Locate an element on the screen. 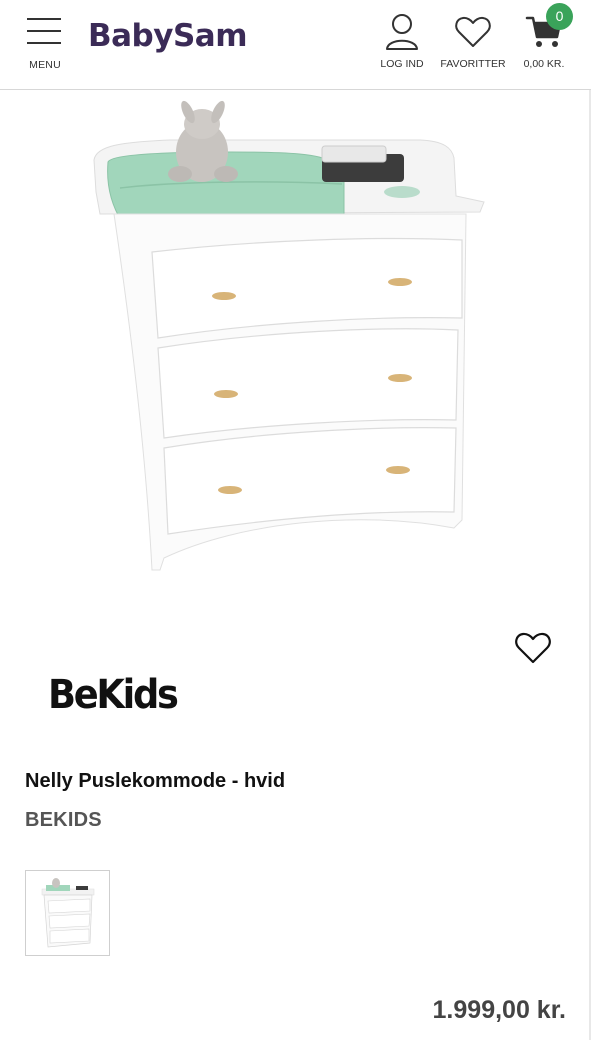 This screenshot has height=1040, width=591. hamburger-icon is located at coordinates (44, 32).